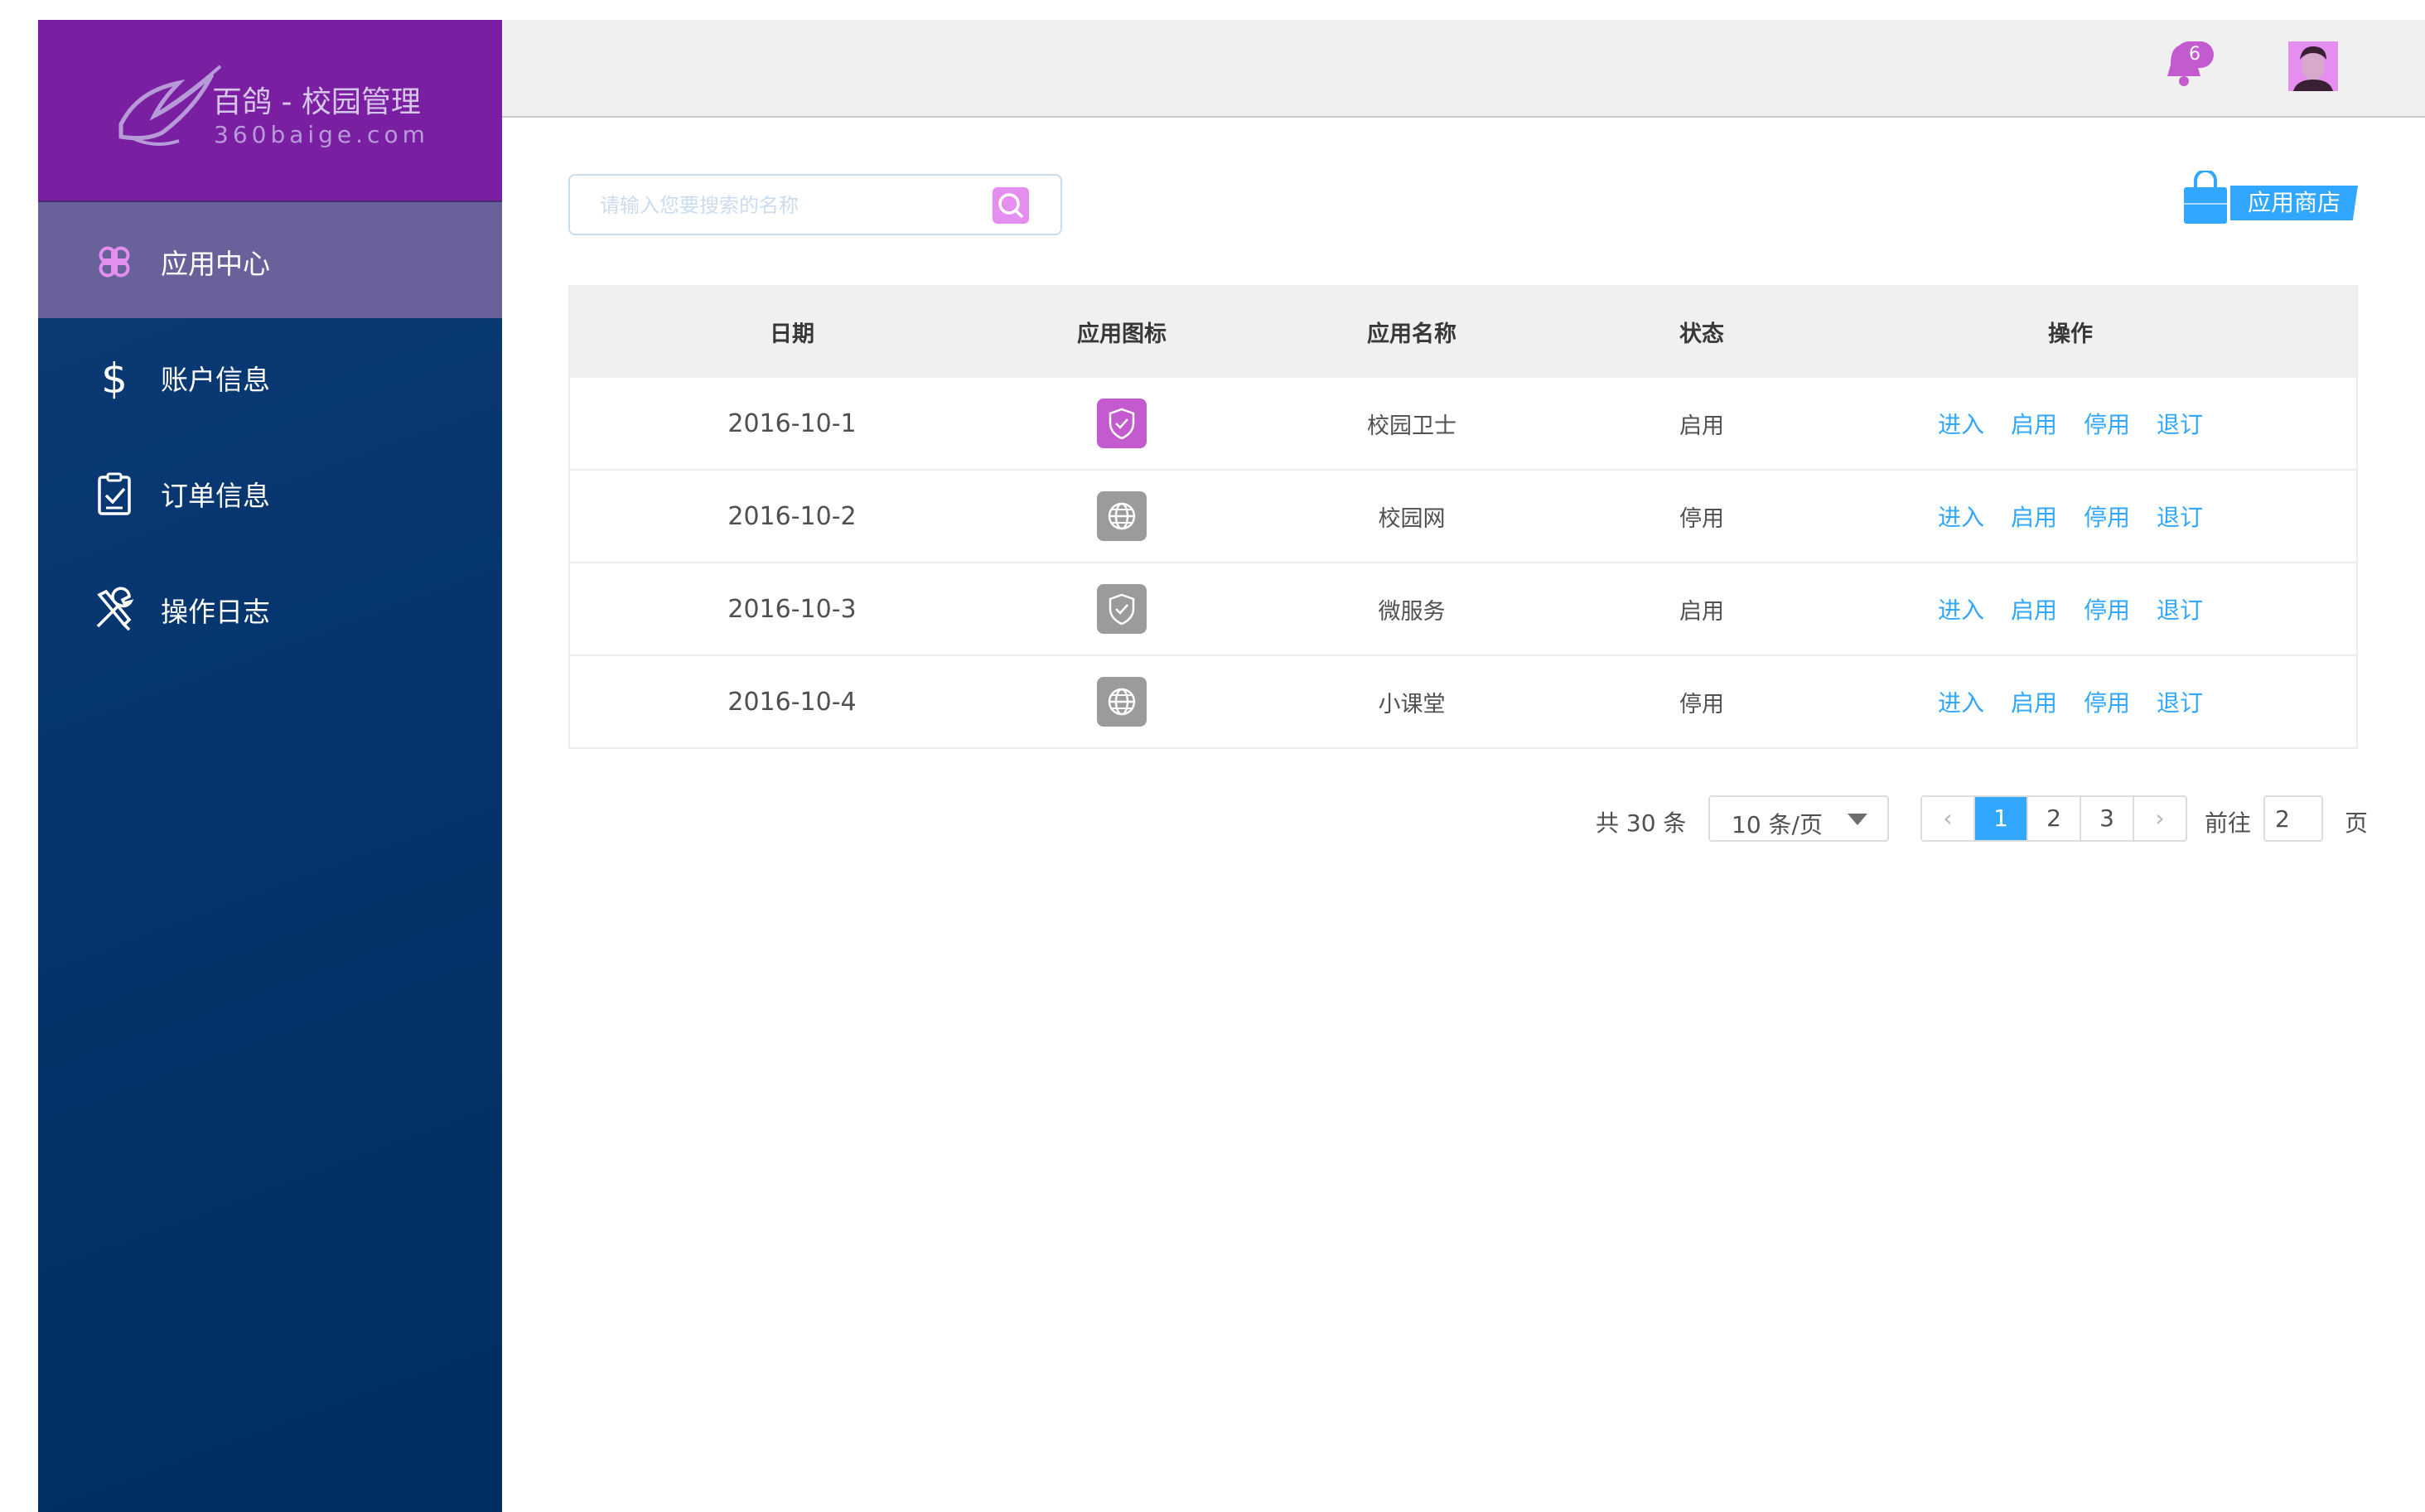 This screenshot has width=2425, height=1512. What do you see at coordinates (215, 264) in the screenshot?
I see `sidebar-item-label: 应用中心` at bounding box center [215, 264].